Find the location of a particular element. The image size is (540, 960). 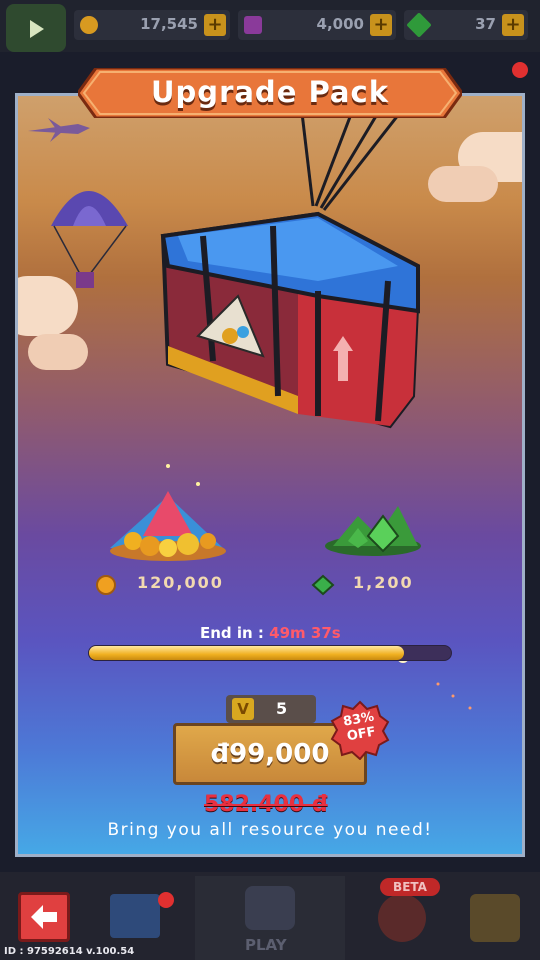

vip-points-badge: V 5 is located at coordinates (271, 709).